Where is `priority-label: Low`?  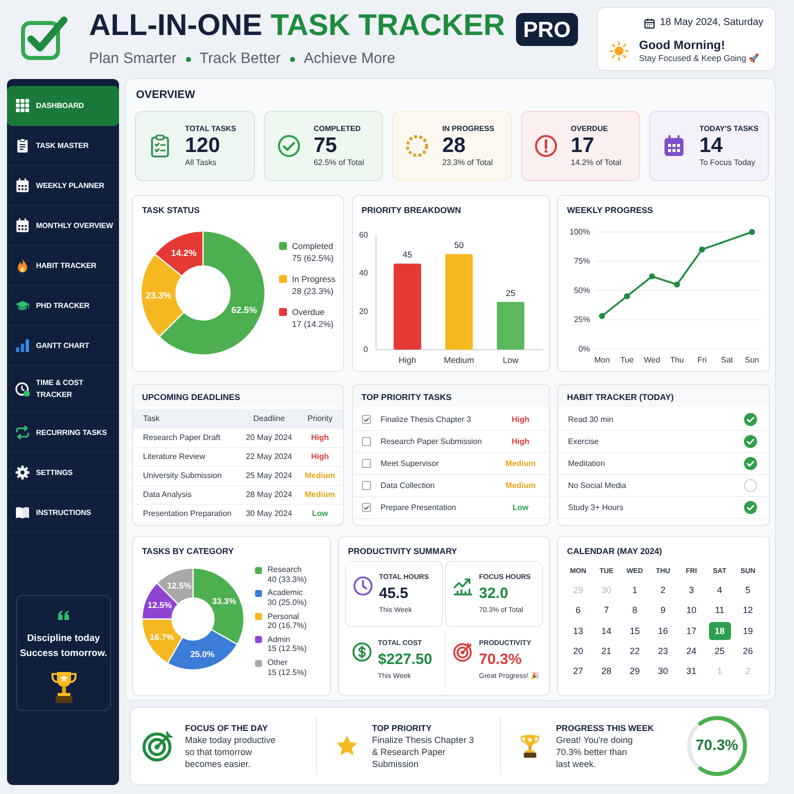 priority-label: Low is located at coordinates (320, 514).